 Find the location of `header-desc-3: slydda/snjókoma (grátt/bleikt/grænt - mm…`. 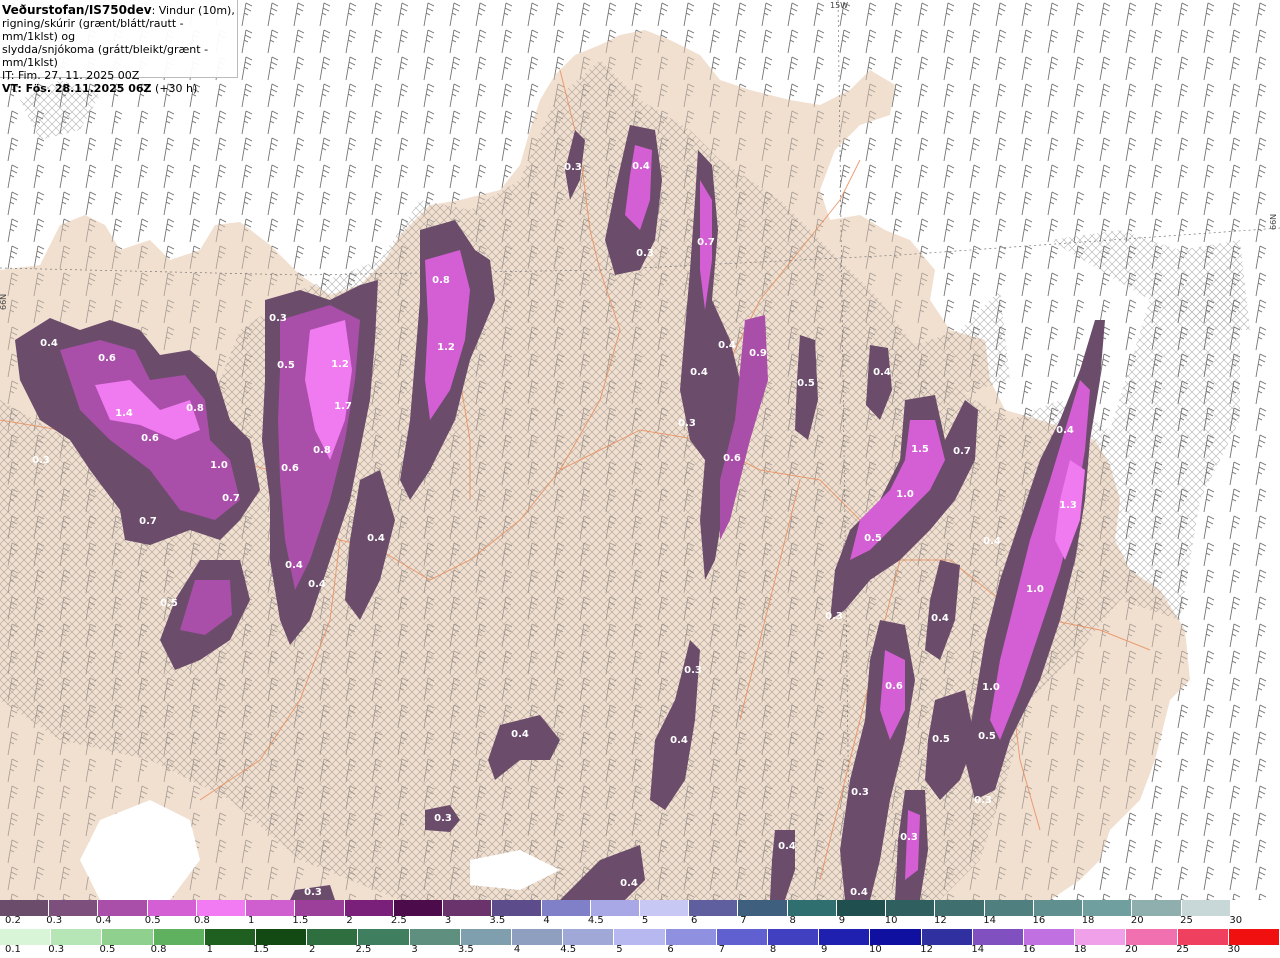

header-desc-3: slydda/snjókoma (grátt/bleikt/grænt - mm… is located at coordinates (105, 56).